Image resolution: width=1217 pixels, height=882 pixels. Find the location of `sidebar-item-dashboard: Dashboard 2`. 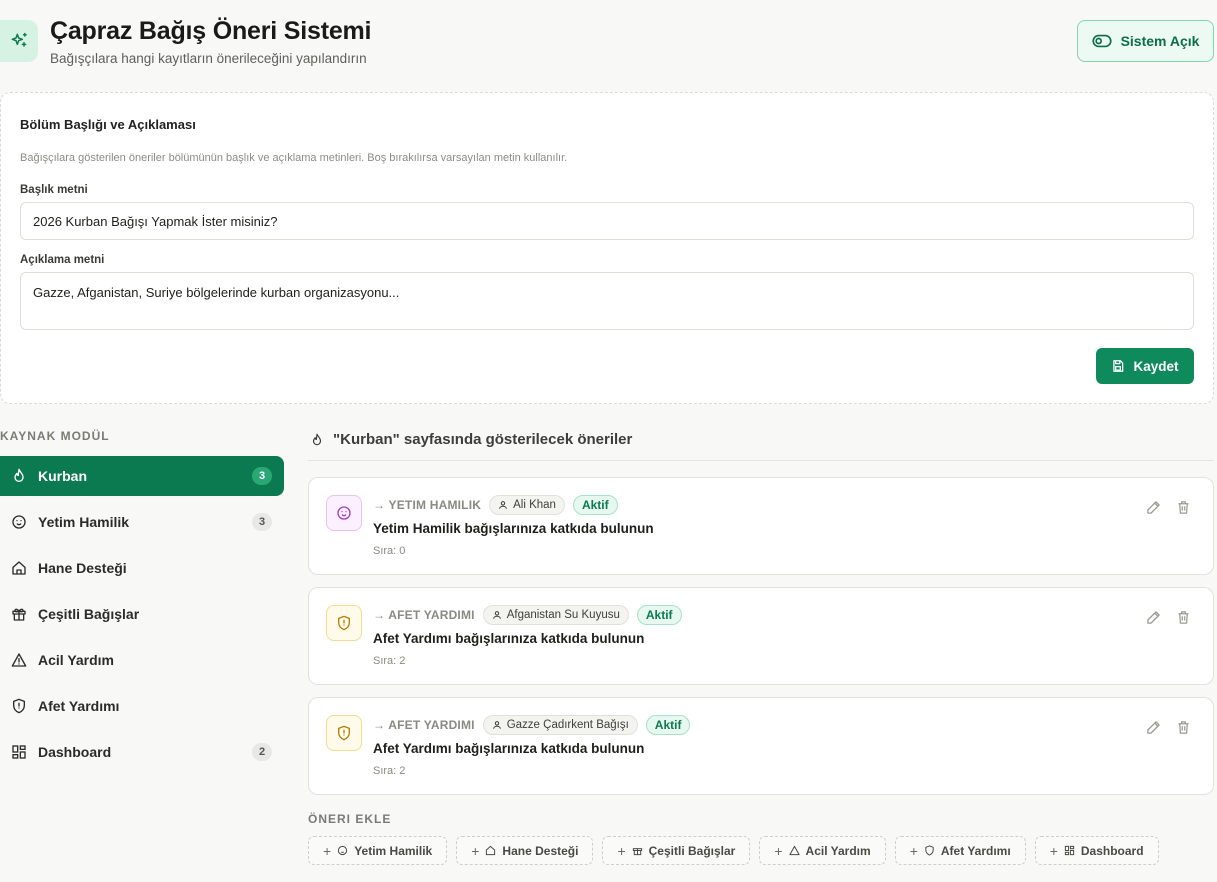

sidebar-item-dashboard: Dashboard 2 is located at coordinates (142, 752).